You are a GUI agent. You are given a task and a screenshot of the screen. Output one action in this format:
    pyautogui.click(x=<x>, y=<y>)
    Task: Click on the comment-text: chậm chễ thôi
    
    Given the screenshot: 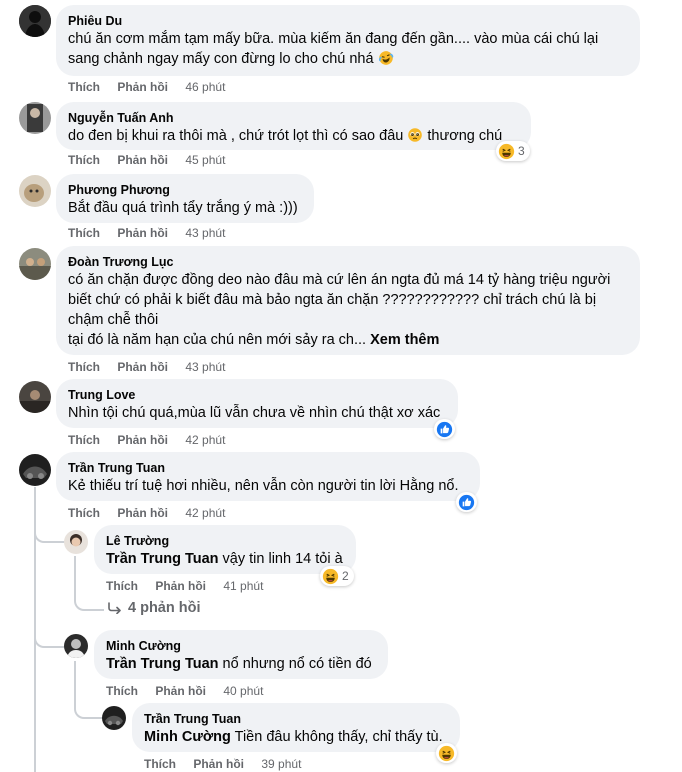 What is the action you would take?
    pyautogui.click(x=113, y=320)
    